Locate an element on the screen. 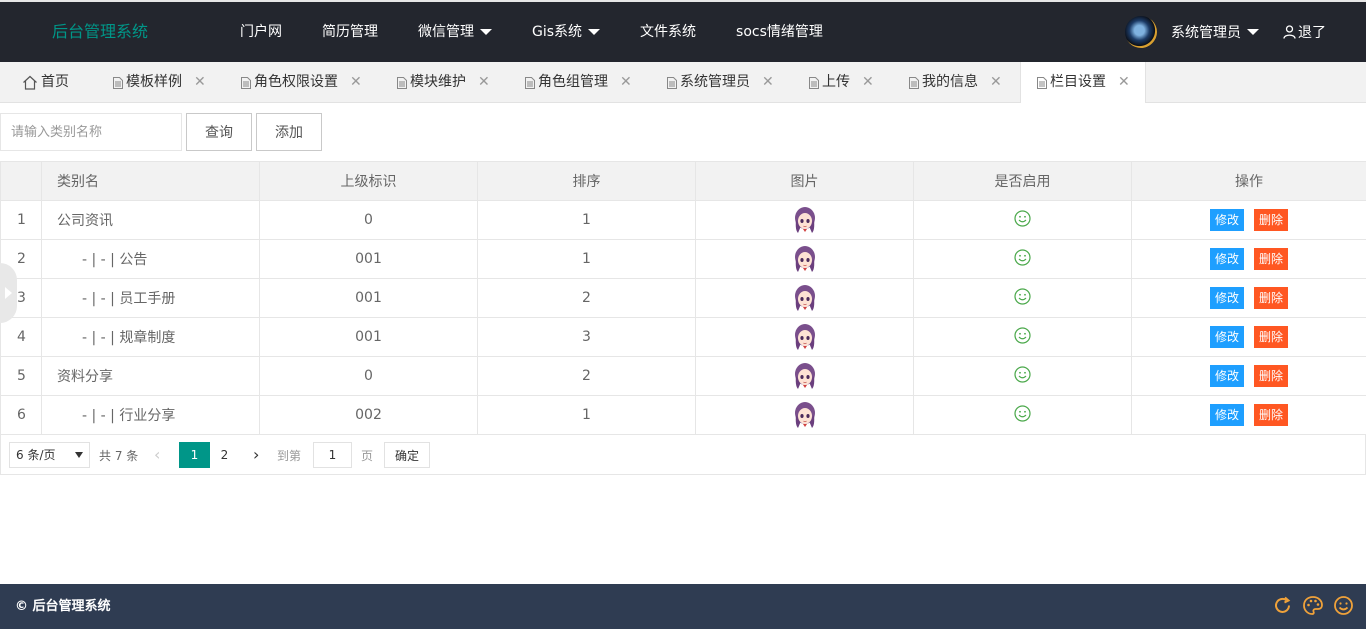 The width and height of the screenshot is (1366, 629). tab-label: 角色组管理 is located at coordinates (573, 82).